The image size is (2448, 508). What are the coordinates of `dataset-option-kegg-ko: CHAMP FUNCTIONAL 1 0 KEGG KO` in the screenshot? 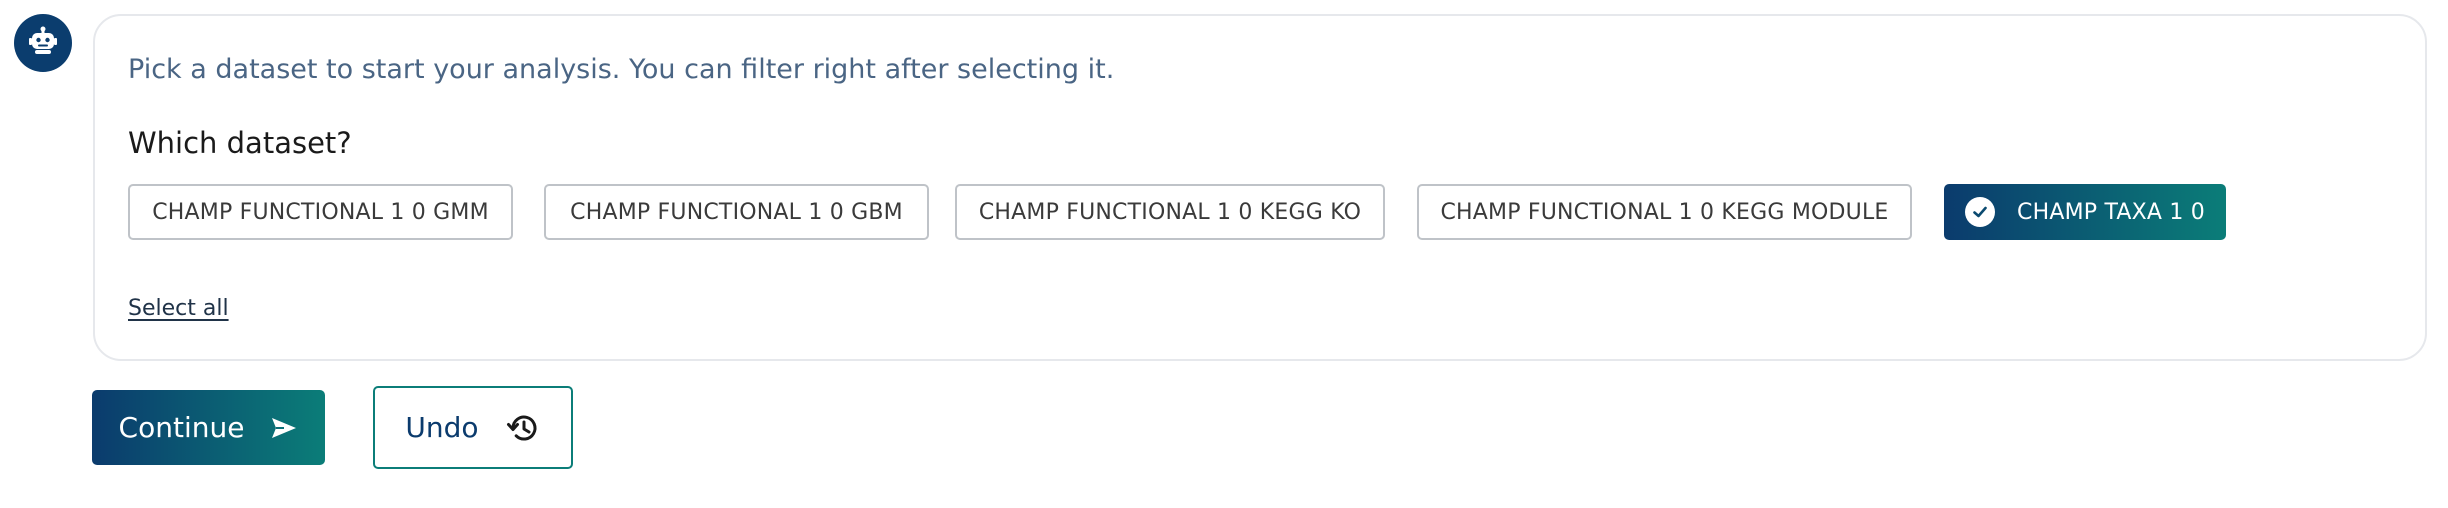 It's located at (1170, 212).